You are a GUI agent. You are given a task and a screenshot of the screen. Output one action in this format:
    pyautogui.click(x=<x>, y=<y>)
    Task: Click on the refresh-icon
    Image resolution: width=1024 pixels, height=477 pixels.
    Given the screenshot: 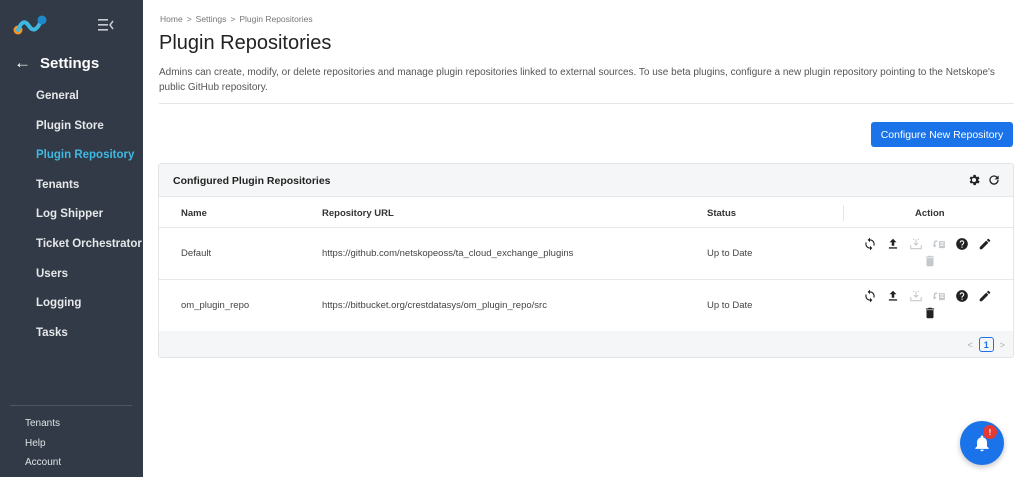 What is the action you would take?
    pyautogui.click(x=994, y=180)
    